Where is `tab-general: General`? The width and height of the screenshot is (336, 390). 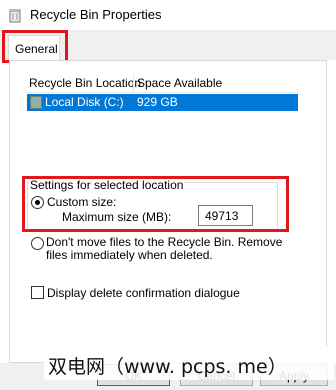
tab-general: General is located at coordinates (34, 48).